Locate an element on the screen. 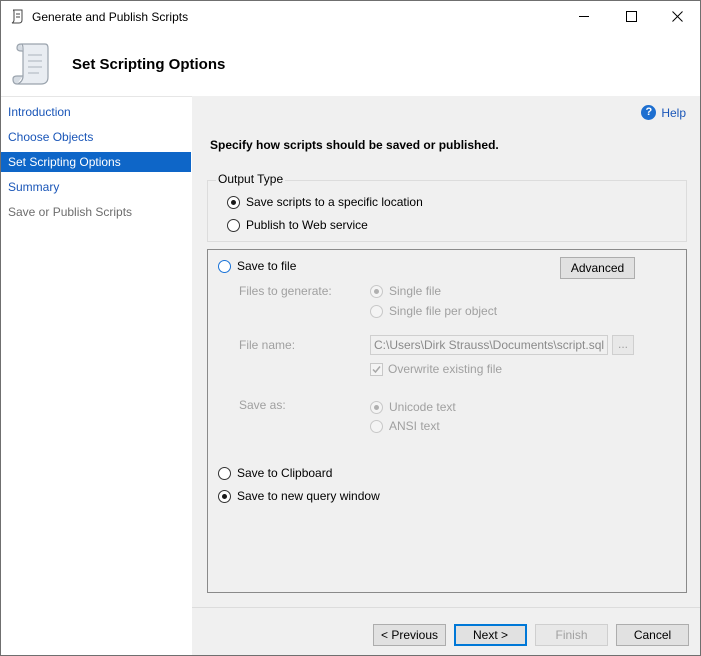 The height and width of the screenshot is (656, 701). publish-web-service-label: Publish to Web service is located at coordinates (307, 225).